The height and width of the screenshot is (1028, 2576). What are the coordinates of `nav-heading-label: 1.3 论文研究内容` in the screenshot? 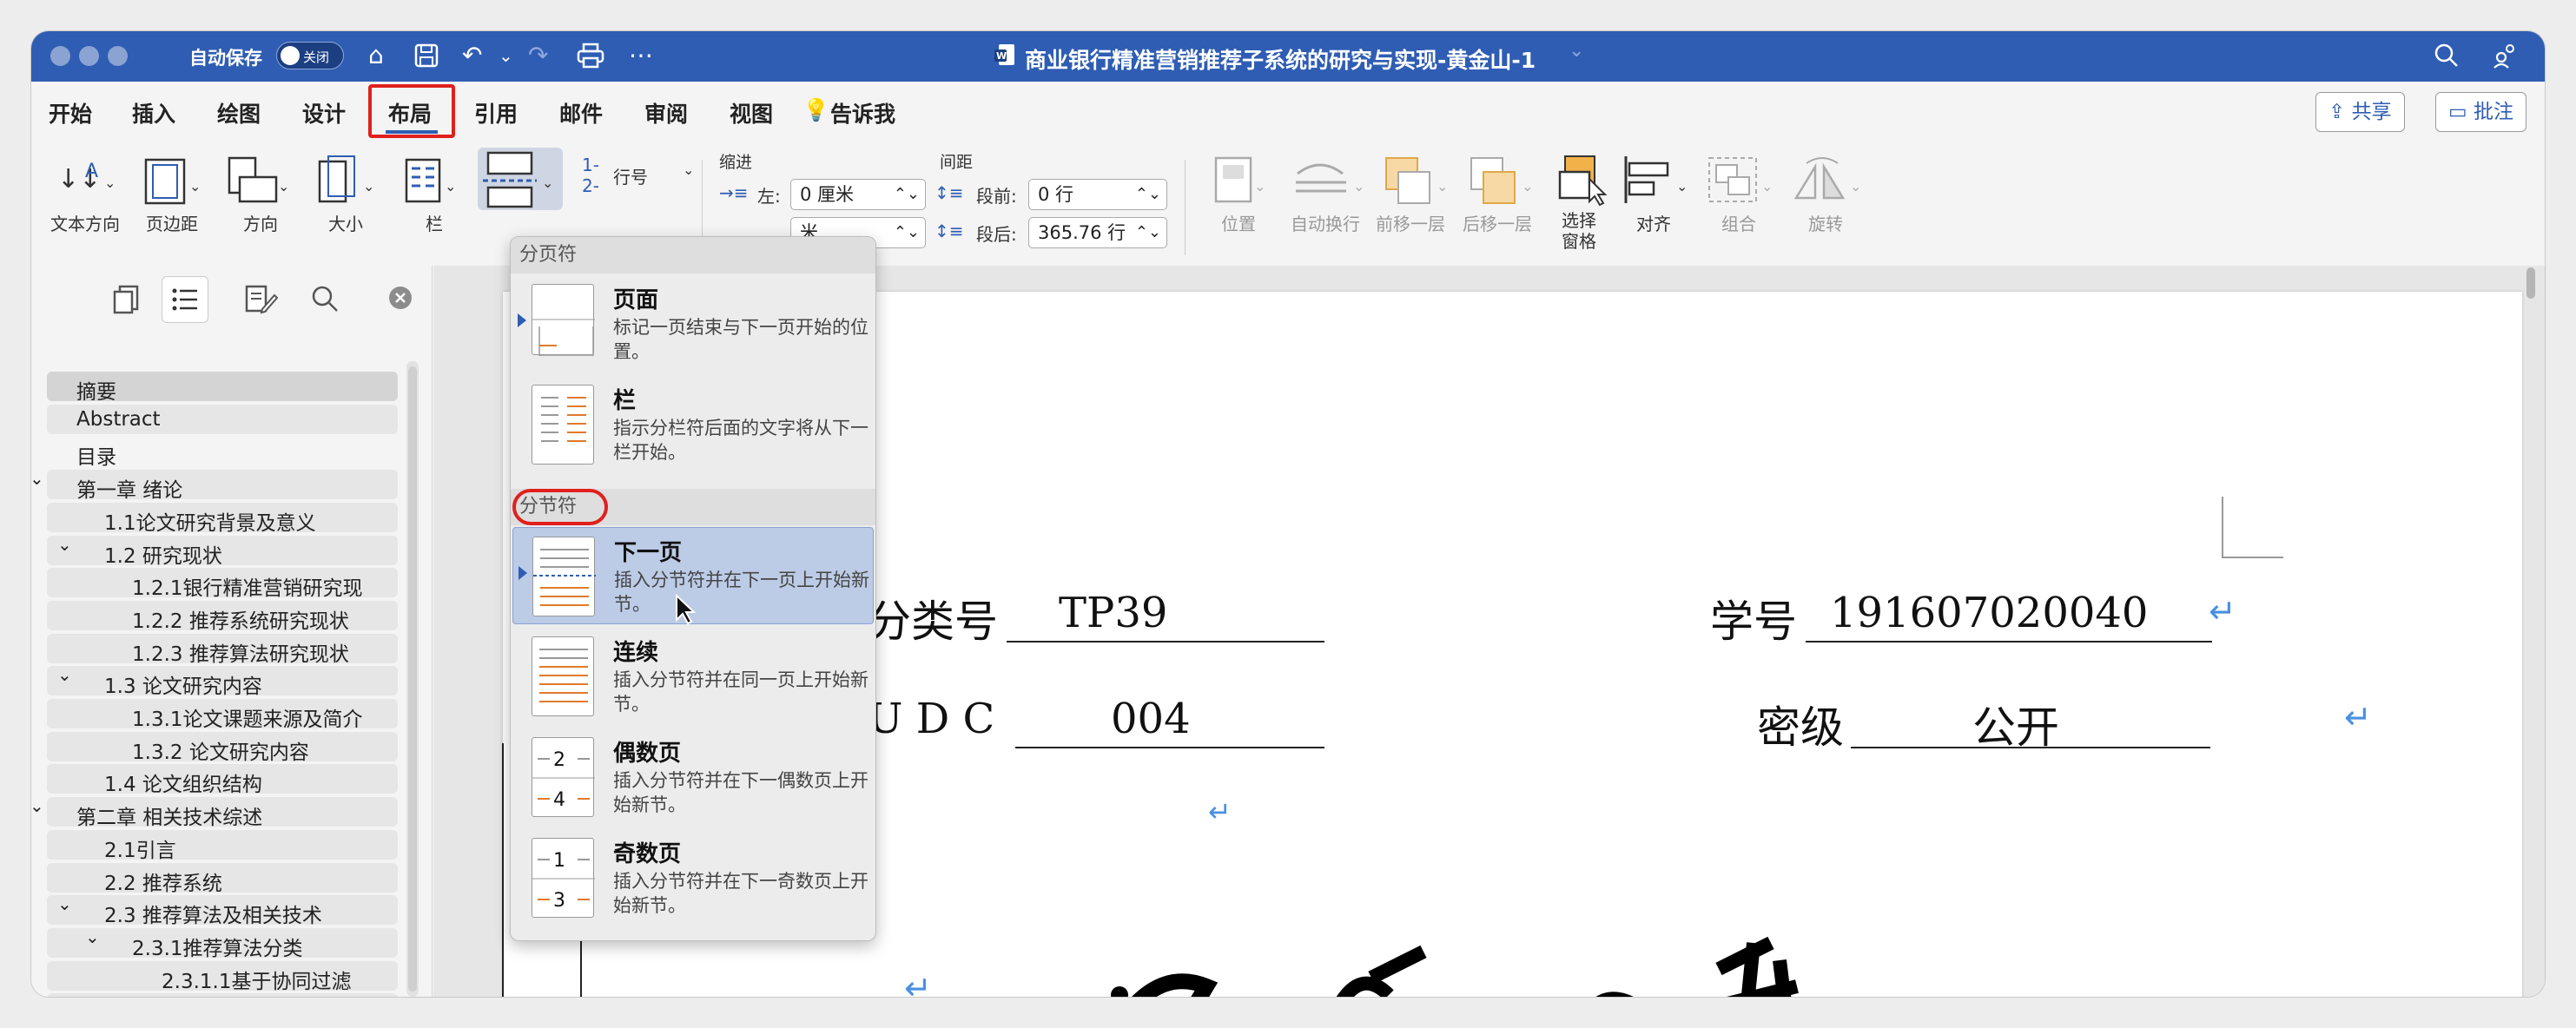 It's located at (183, 684).